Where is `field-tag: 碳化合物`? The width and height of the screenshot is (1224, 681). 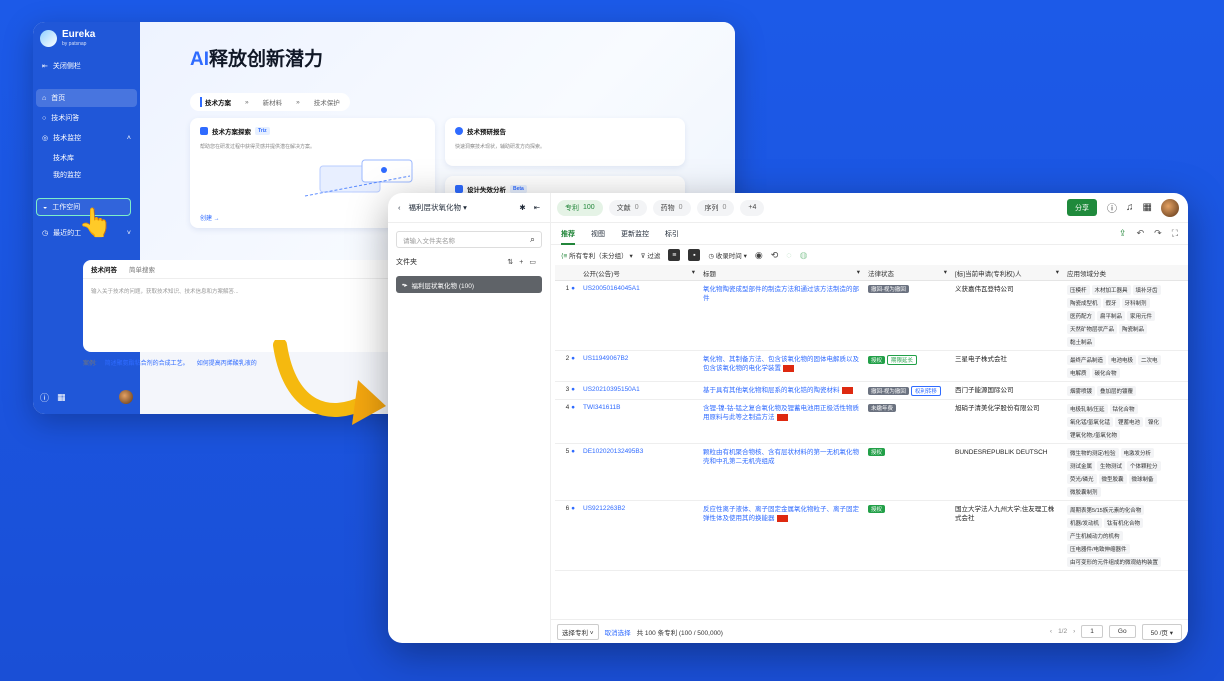 field-tag: 碳化合物 is located at coordinates (1105, 373).